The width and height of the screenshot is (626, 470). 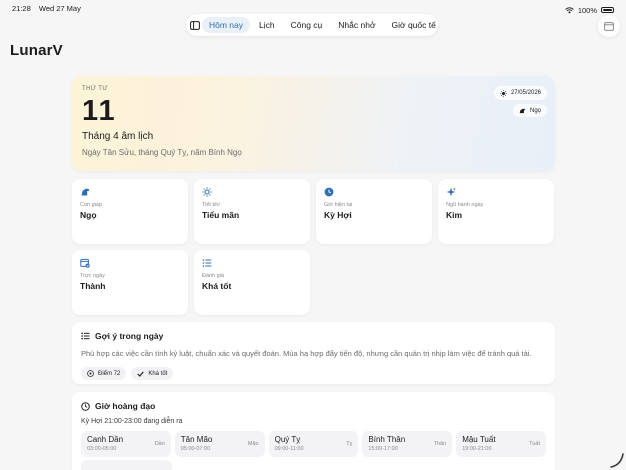 What do you see at coordinates (99, 111) in the screenshot?
I see `hero-lunar-day: 11` at bounding box center [99, 111].